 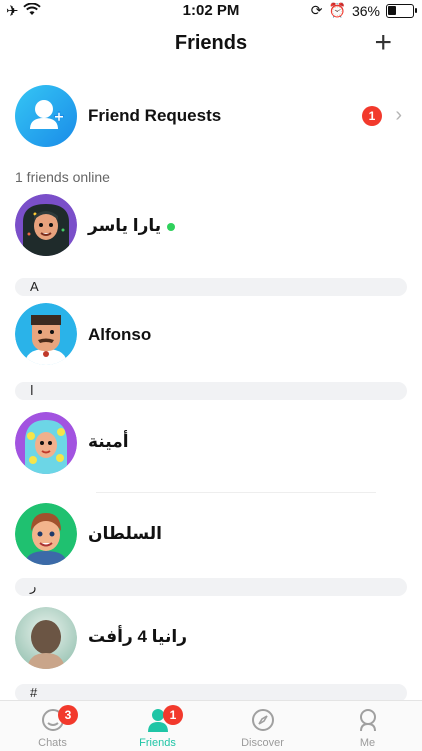 I want to click on compass-icon, so click(x=263, y=720).